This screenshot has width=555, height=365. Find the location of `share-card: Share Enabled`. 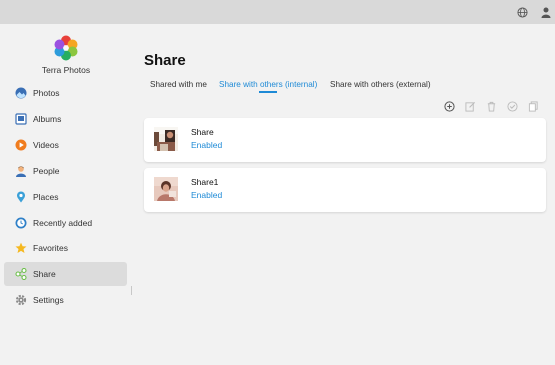

share-card: Share Enabled is located at coordinates (345, 140).